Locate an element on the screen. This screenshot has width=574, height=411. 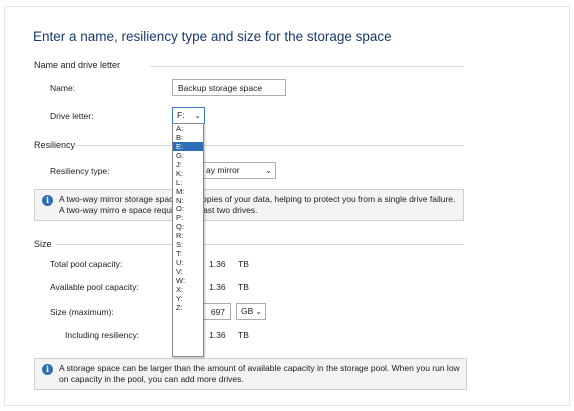
dropdown-option: M: is located at coordinates (188, 191).